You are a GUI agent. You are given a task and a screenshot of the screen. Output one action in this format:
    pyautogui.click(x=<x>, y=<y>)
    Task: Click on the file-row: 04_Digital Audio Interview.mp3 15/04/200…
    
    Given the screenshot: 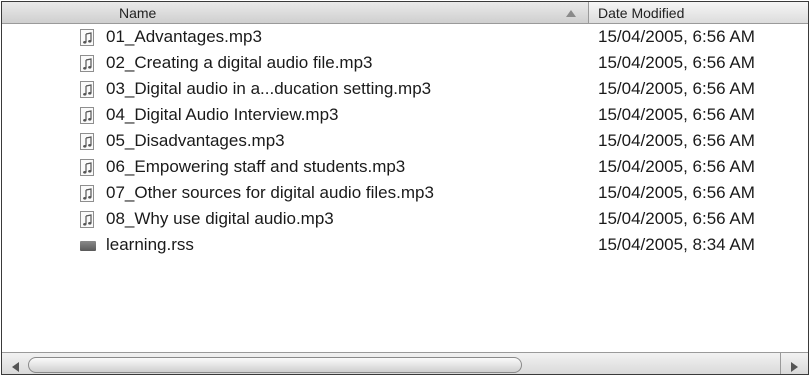 What is the action you would take?
    pyautogui.click(x=405, y=115)
    